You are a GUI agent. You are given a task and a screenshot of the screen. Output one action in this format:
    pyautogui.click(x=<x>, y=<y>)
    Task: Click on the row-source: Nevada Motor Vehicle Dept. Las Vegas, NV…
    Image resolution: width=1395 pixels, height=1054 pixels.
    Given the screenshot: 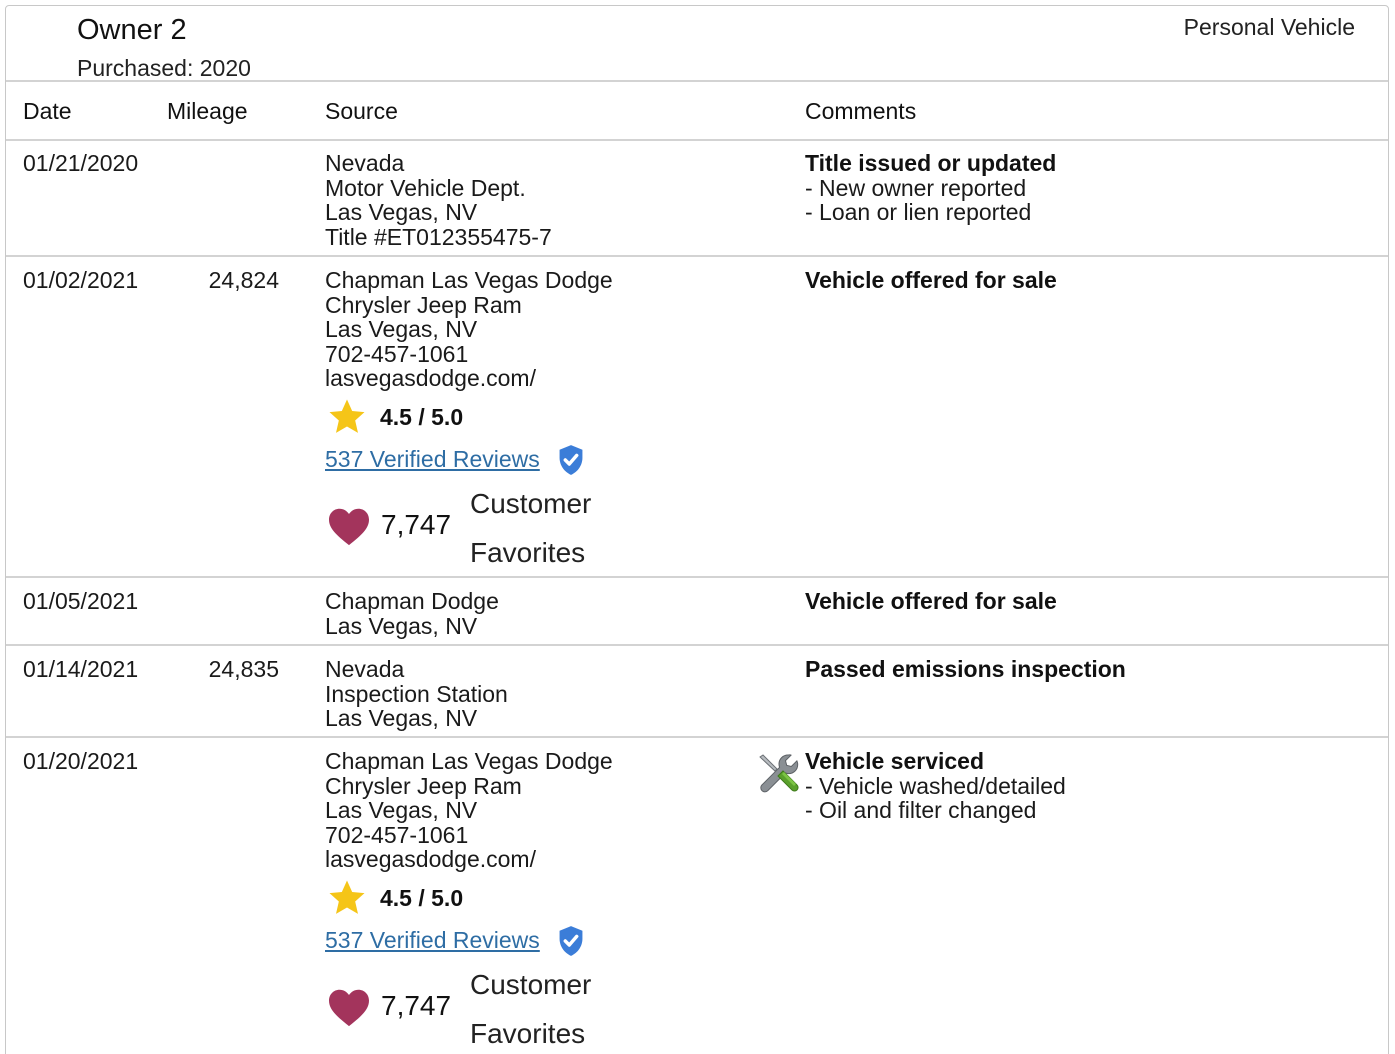 What is the action you would take?
    pyautogui.click(x=438, y=200)
    